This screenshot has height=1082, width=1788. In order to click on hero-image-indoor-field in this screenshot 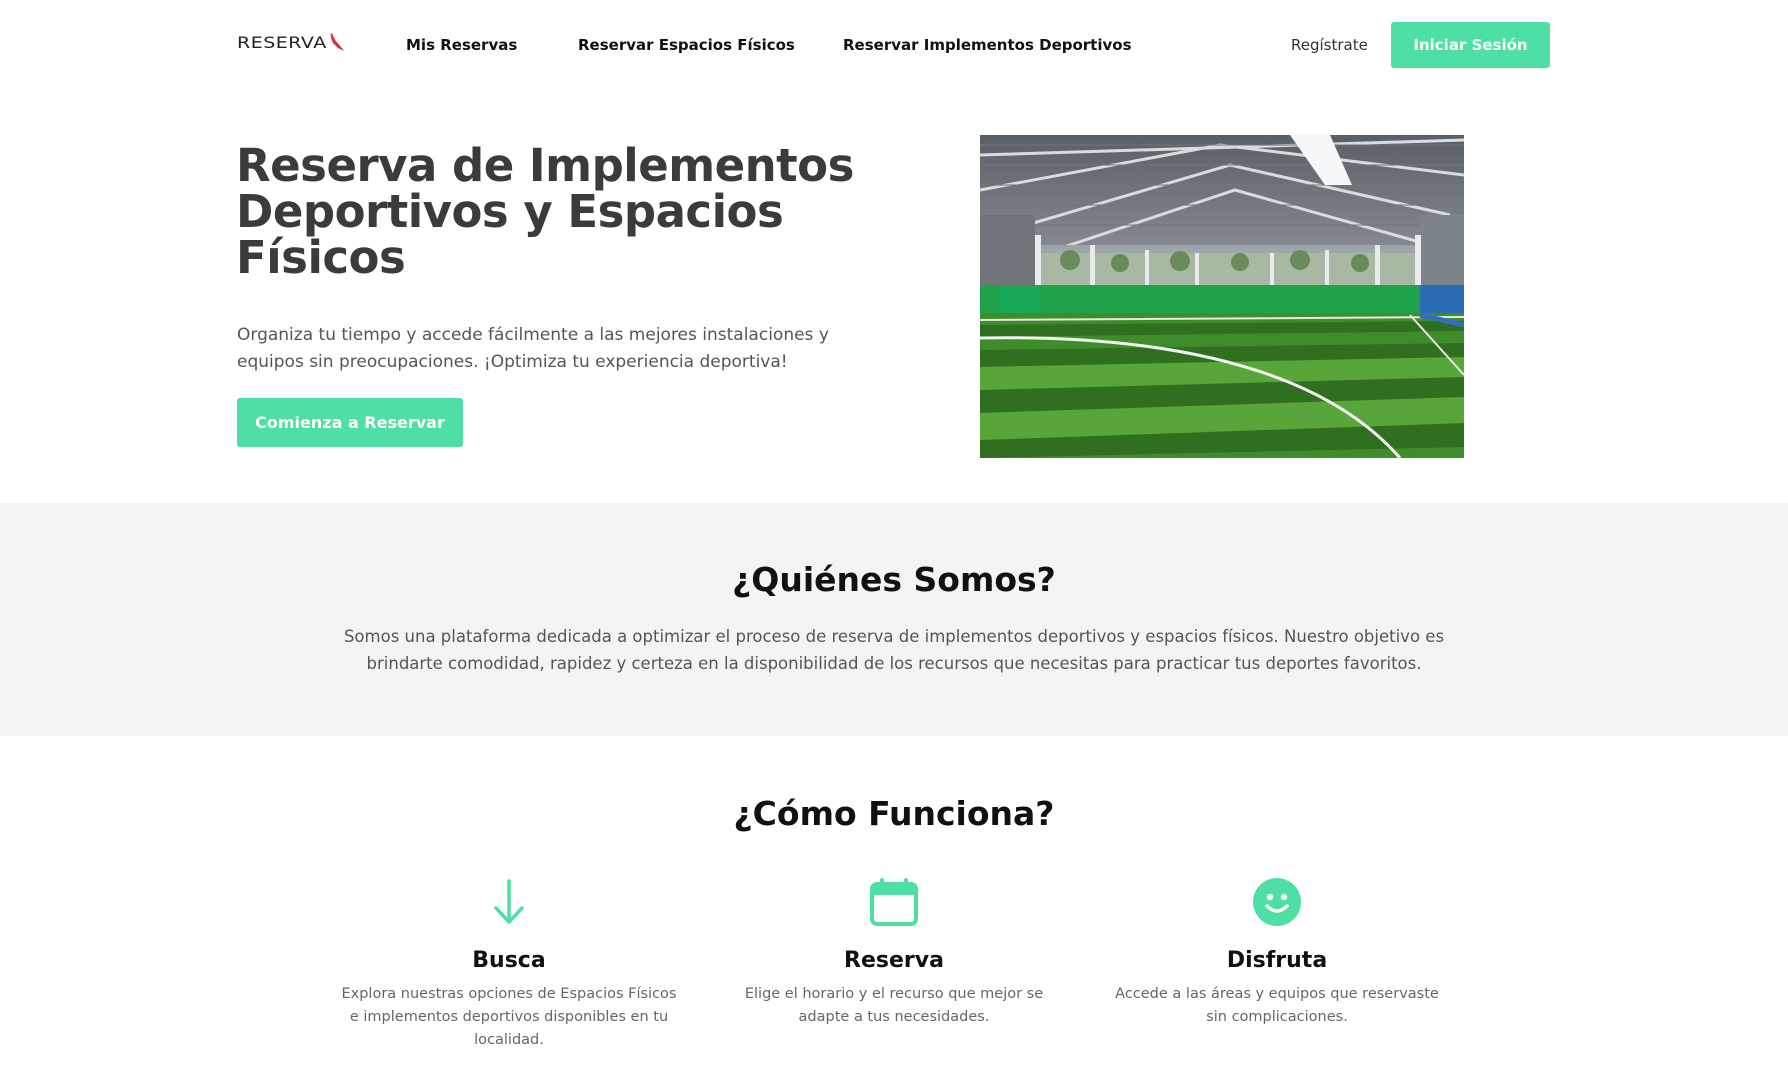, I will do `click(1222, 296)`.